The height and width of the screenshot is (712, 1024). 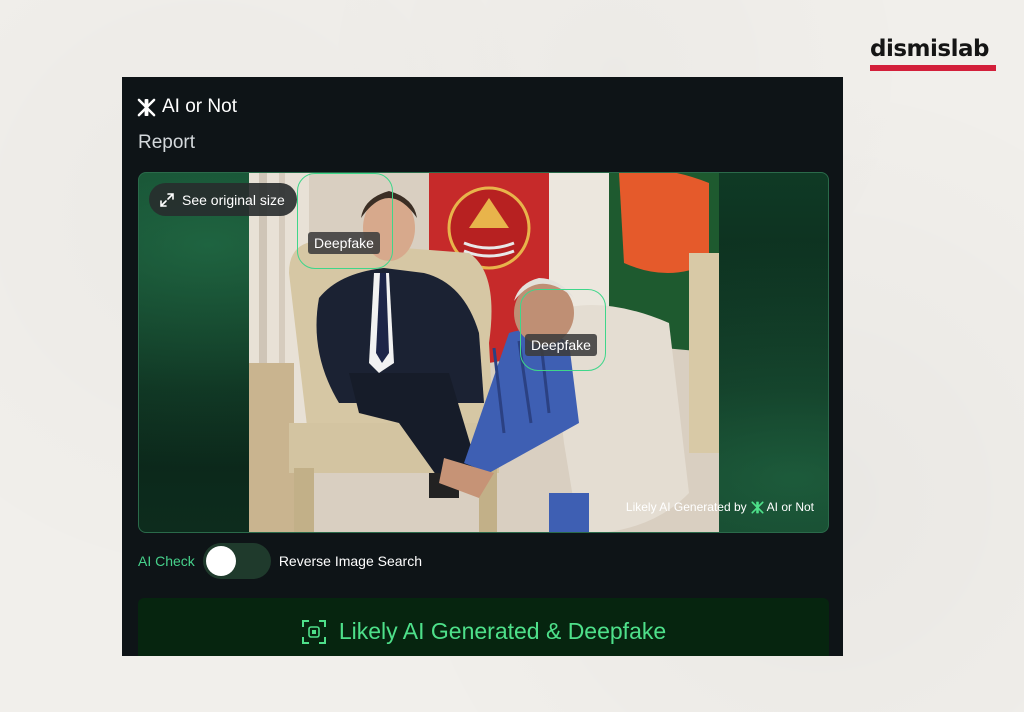 What do you see at coordinates (199, 106) in the screenshot?
I see `app-title: AI or Not` at bounding box center [199, 106].